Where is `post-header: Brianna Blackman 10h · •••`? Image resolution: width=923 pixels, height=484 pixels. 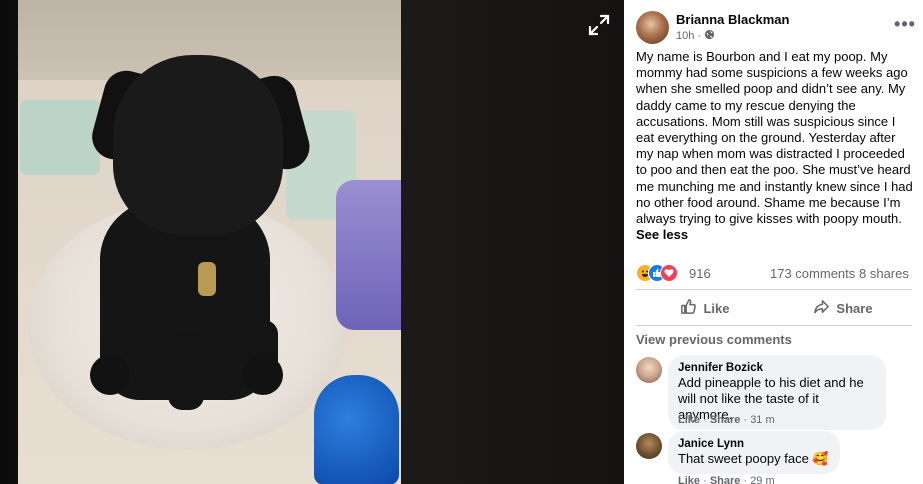 post-header: Brianna Blackman 10h · ••• is located at coordinates (778, 28).